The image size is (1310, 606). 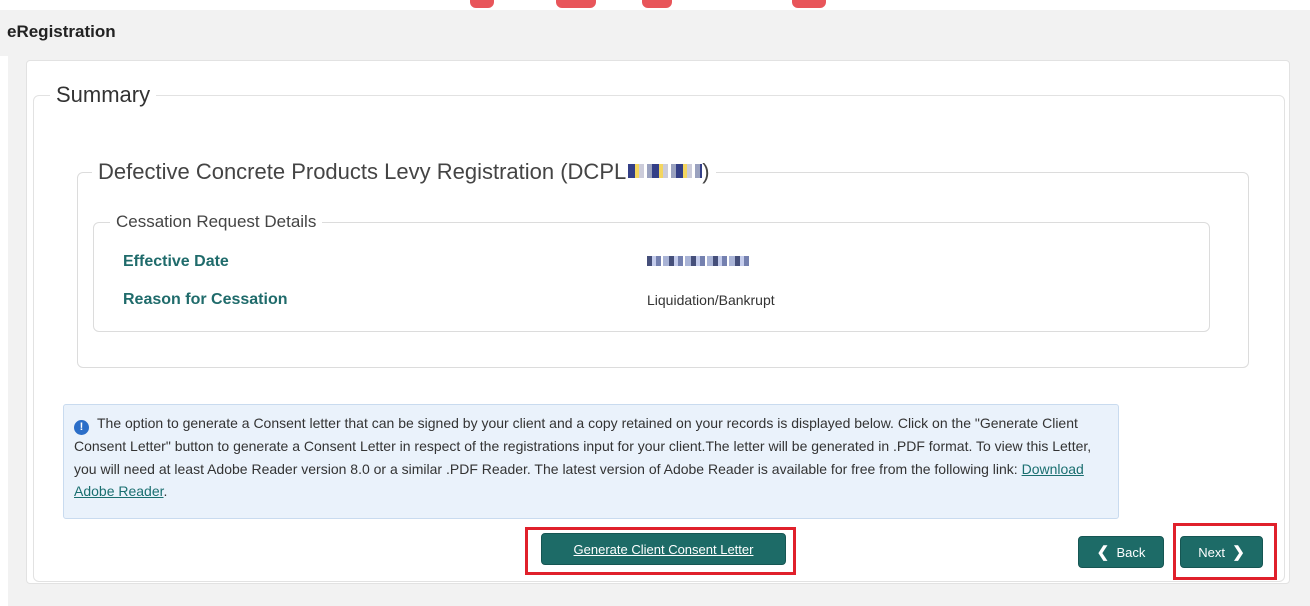 I want to click on back-button: ❮ Back, so click(x=1121, y=552).